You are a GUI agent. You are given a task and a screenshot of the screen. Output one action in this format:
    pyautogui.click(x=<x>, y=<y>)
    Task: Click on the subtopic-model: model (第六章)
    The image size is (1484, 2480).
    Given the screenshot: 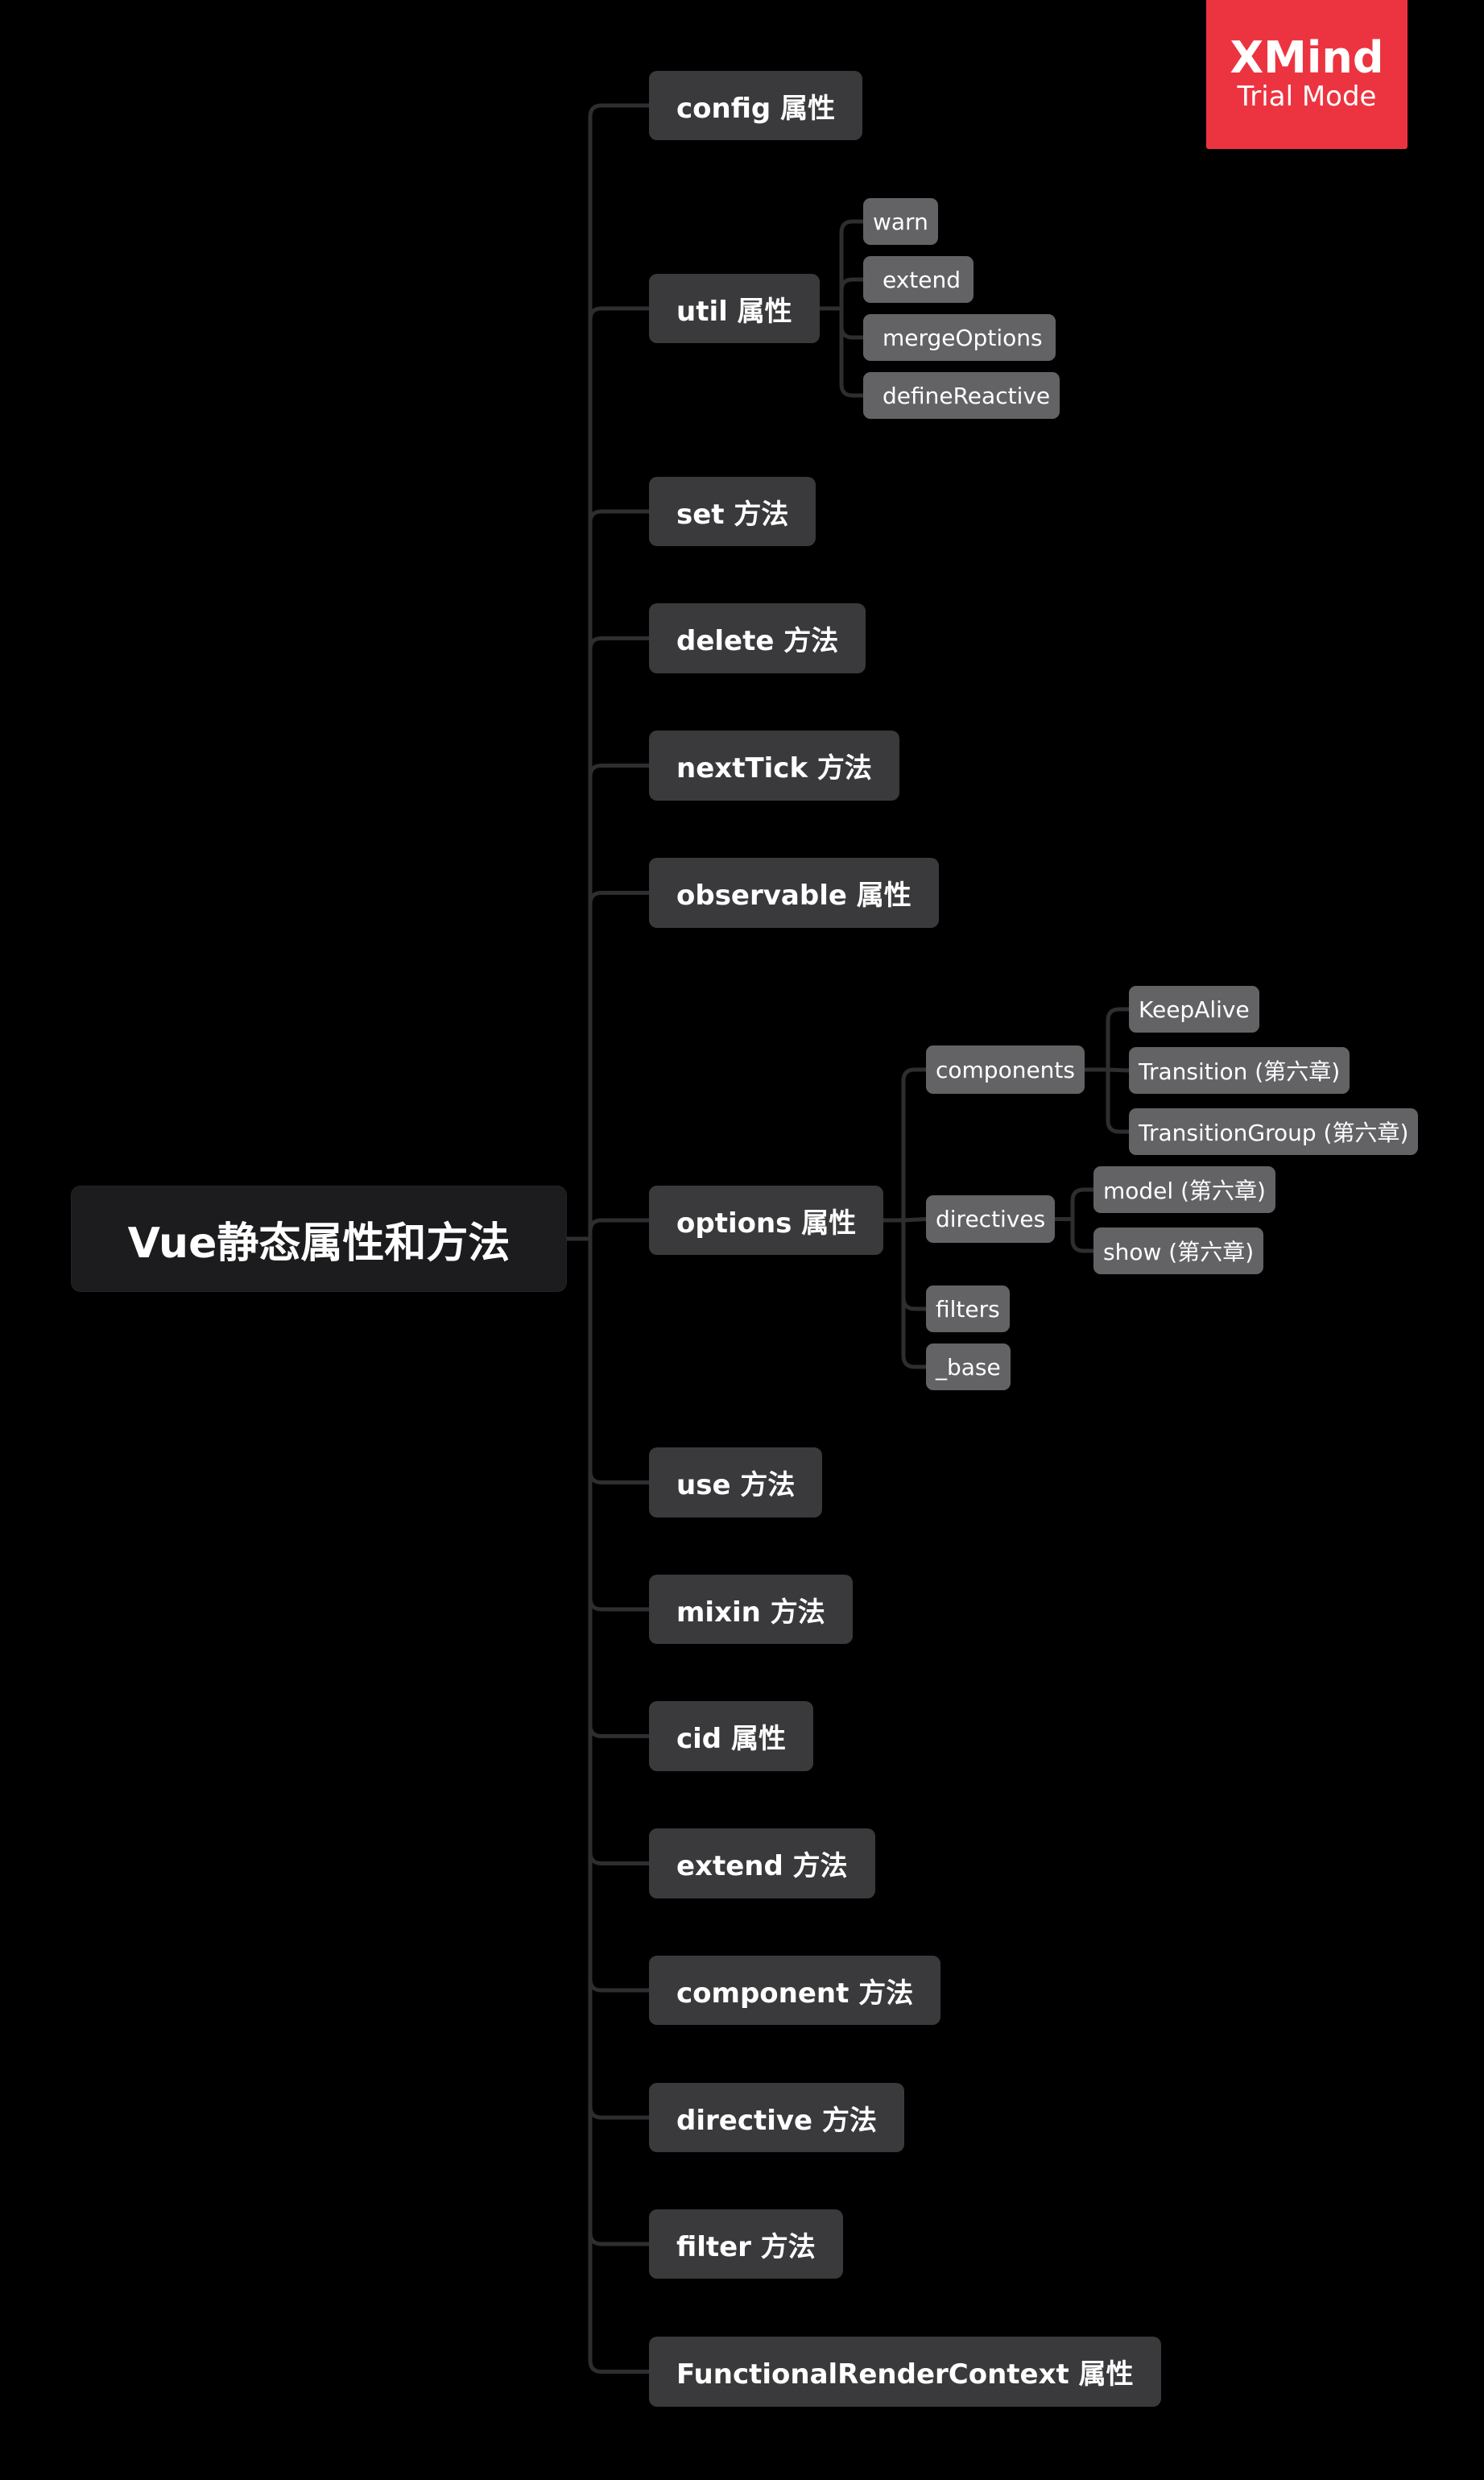 What is the action you would take?
    pyautogui.click(x=1184, y=1189)
    